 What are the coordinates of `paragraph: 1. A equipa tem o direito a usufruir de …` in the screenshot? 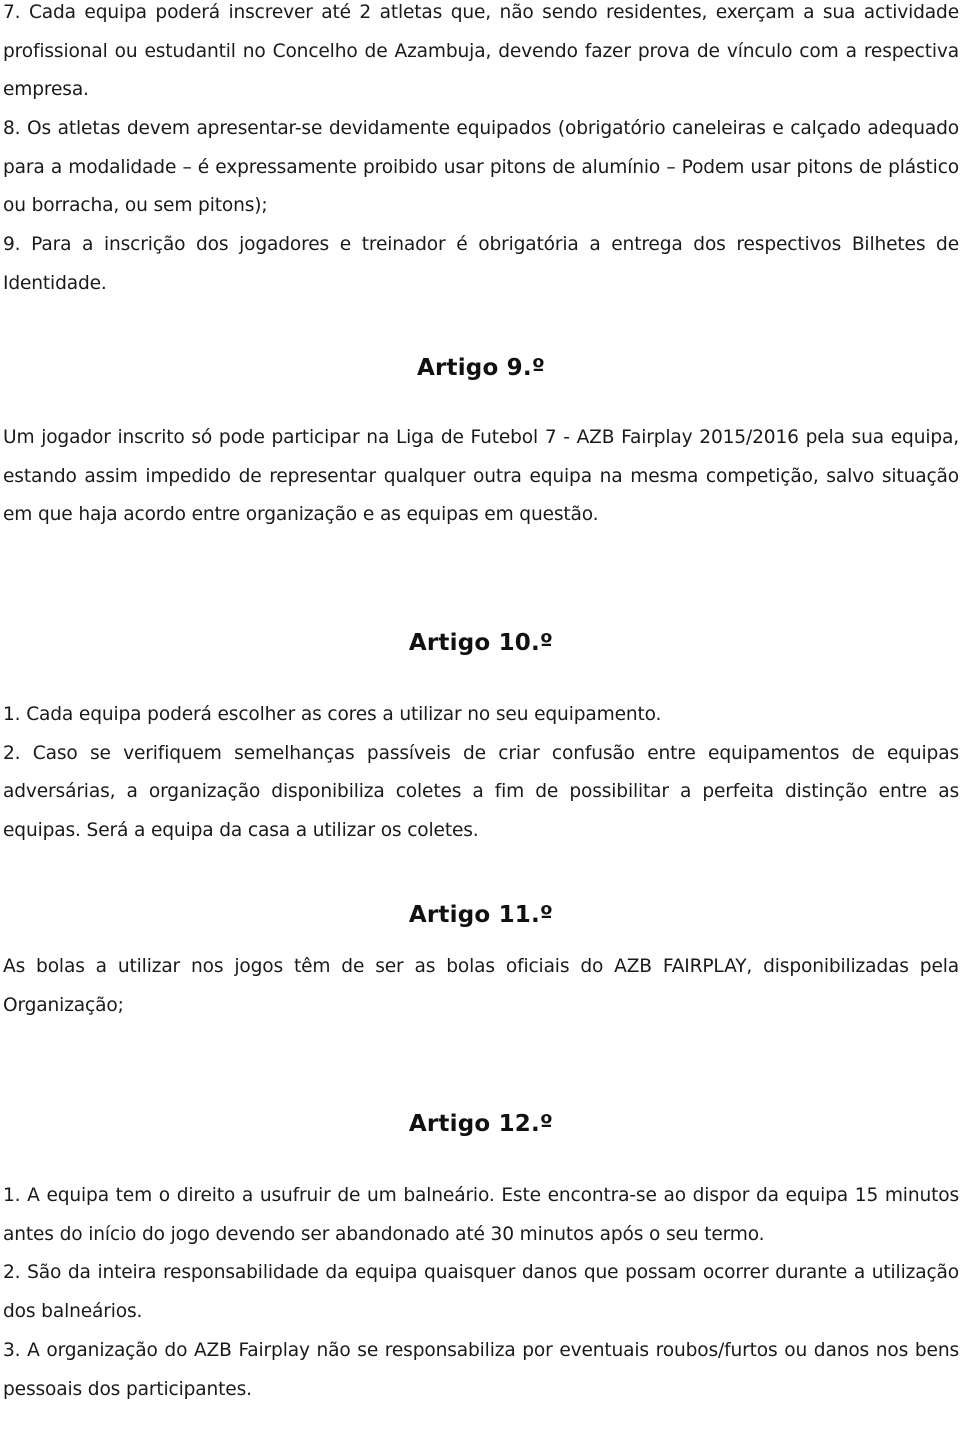 It's located at (481, 1215).